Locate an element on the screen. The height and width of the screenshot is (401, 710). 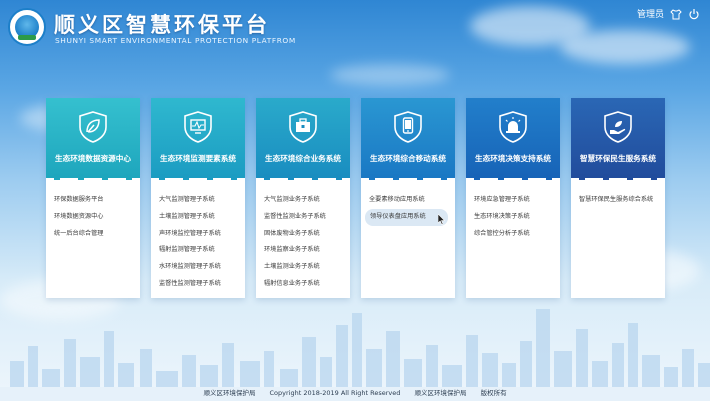
footer-org-2: 顺义区环境保护局 is located at coordinates (440, 393).